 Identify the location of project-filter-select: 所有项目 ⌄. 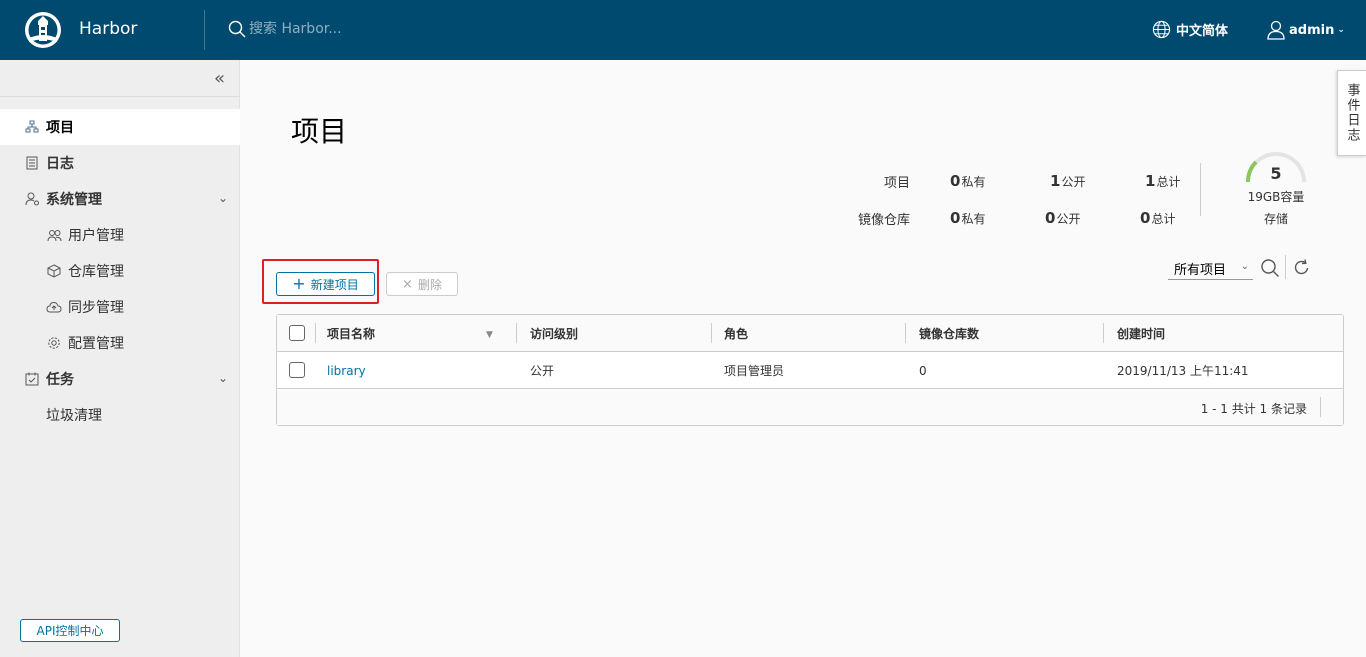
(1210, 269).